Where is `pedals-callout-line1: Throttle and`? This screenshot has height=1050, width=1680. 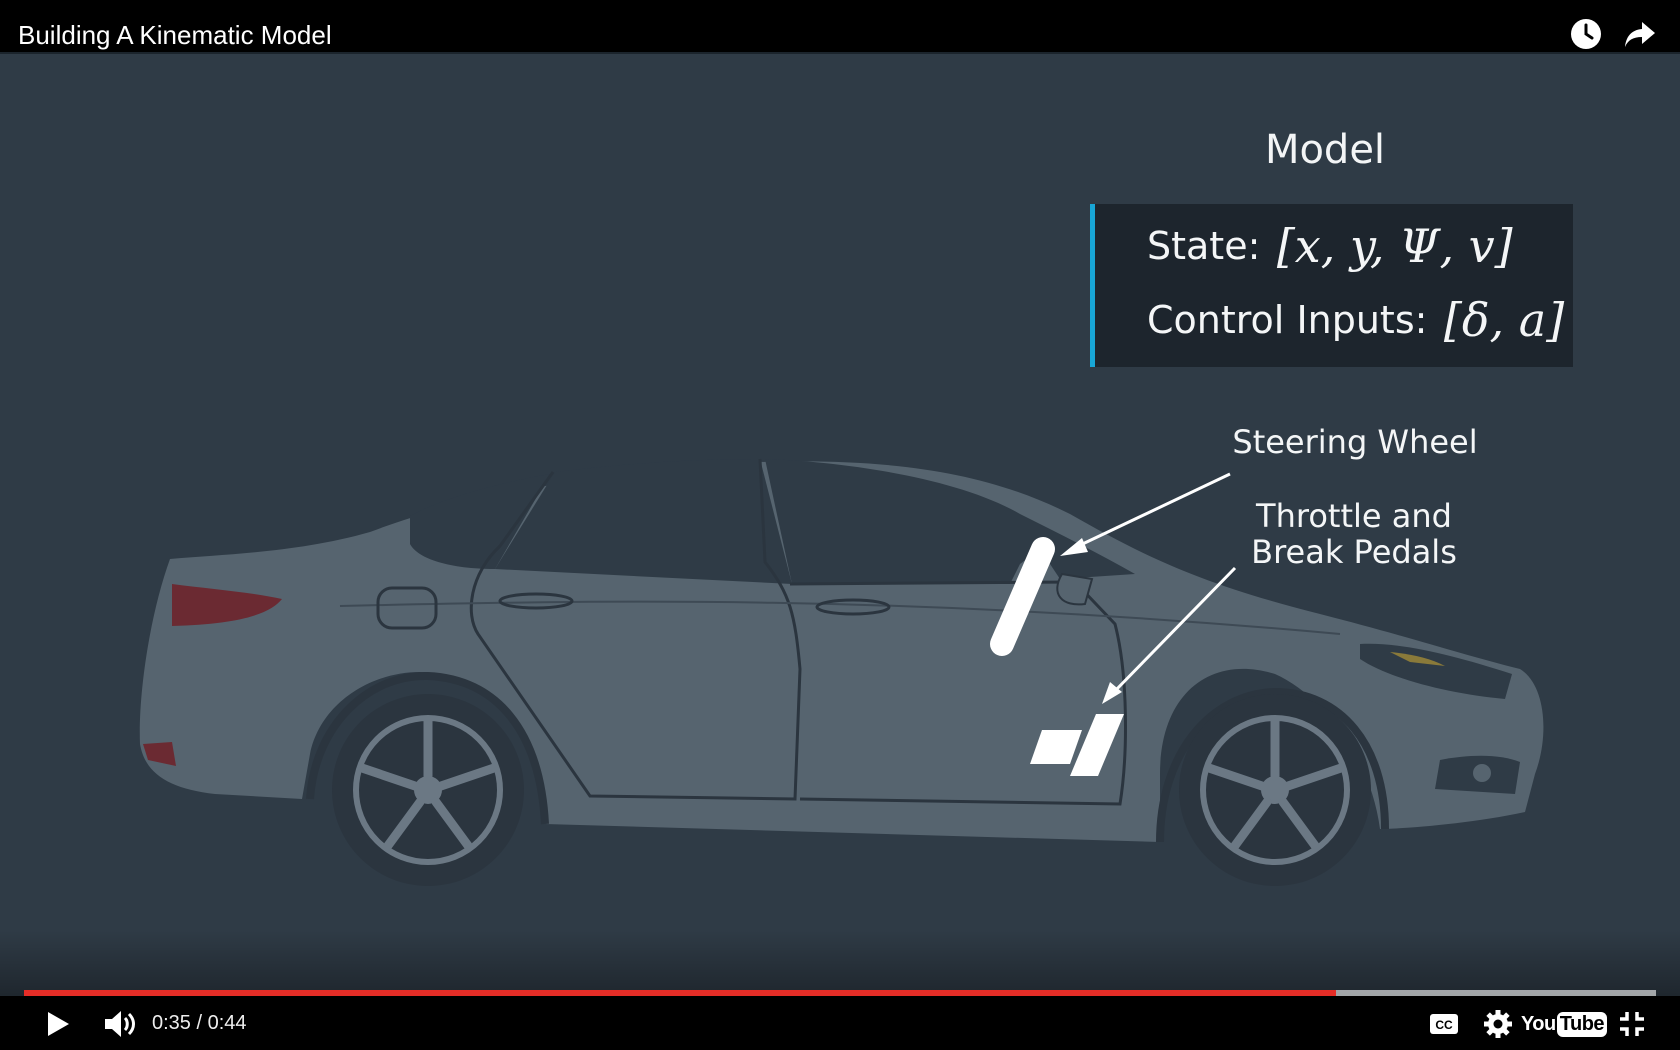 pedals-callout-line1: Throttle and is located at coordinates (1354, 516).